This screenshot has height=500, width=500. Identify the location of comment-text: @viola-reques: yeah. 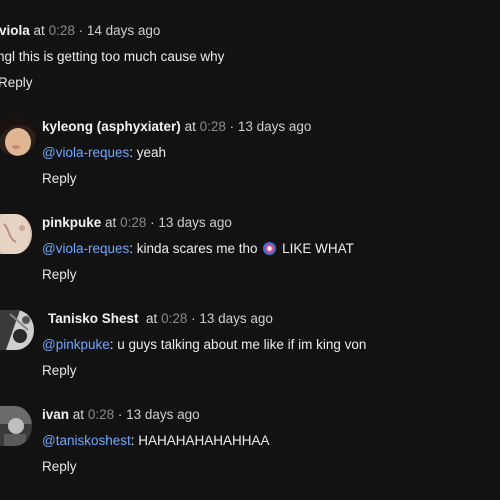
(104, 153).